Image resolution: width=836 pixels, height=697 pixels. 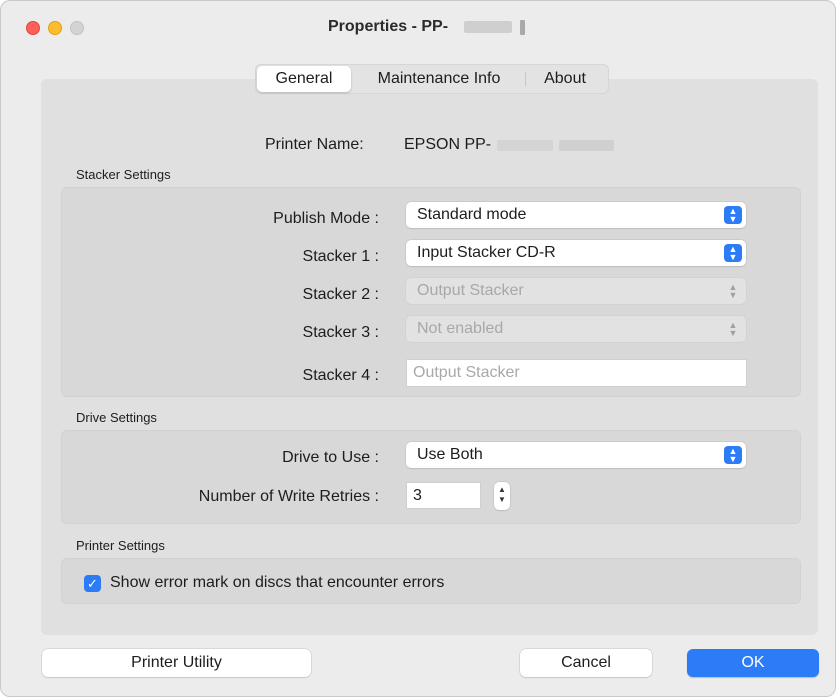 What do you see at coordinates (304, 79) in the screenshot?
I see `tab-general: General` at bounding box center [304, 79].